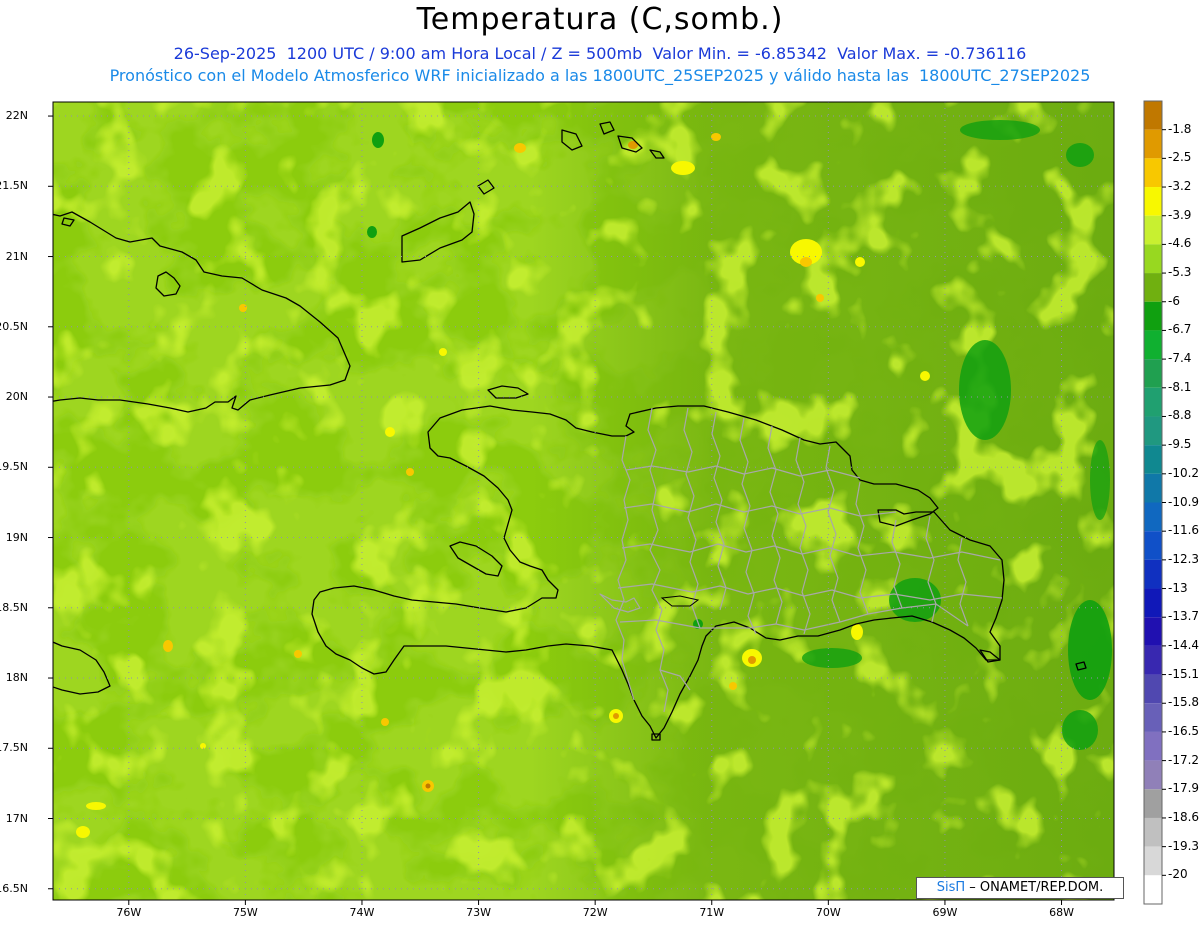 Image resolution: width=1200 pixels, height=927 pixels. What do you see at coordinates (945, 912) in the screenshot?
I see `lon-label: 69W` at bounding box center [945, 912].